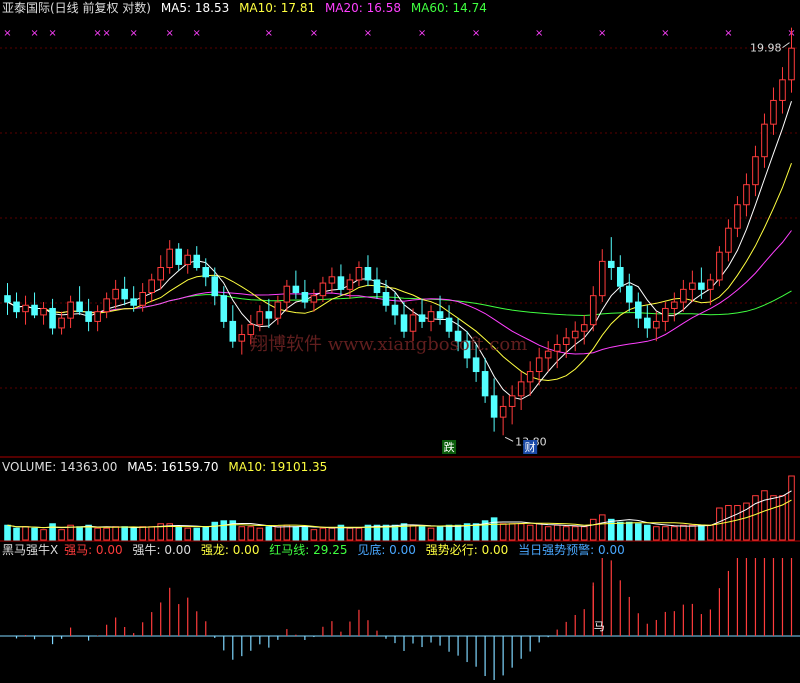  I want to click on ma10-legend: MA10: 17.81, so click(277, 8).